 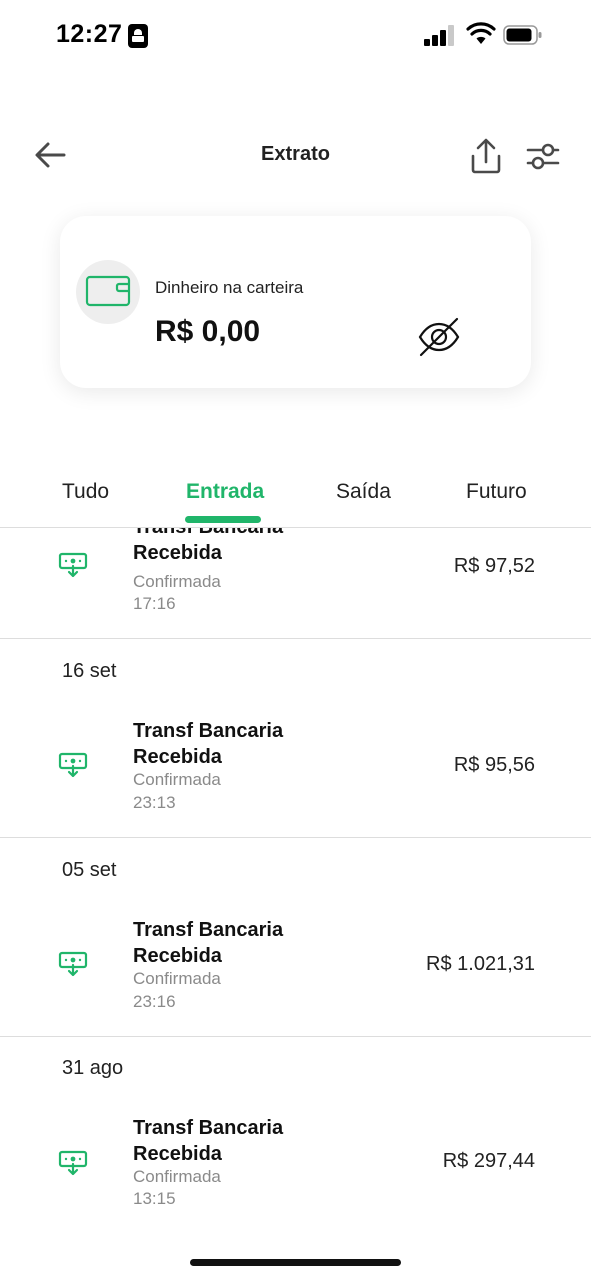 What do you see at coordinates (89, 34) in the screenshot?
I see `status-time: 12:27` at bounding box center [89, 34].